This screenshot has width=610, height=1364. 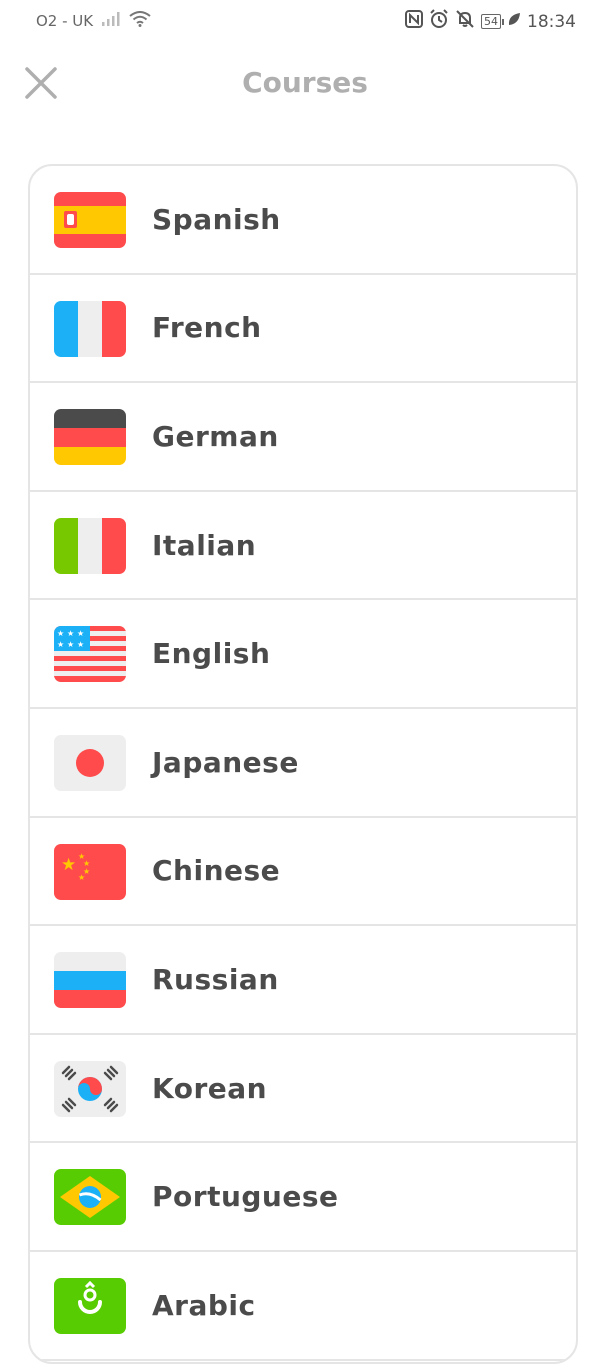 What do you see at coordinates (303, 654) in the screenshot?
I see `course-row-english: ★ ★ ★ ★ ★ ★ English` at bounding box center [303, 654].